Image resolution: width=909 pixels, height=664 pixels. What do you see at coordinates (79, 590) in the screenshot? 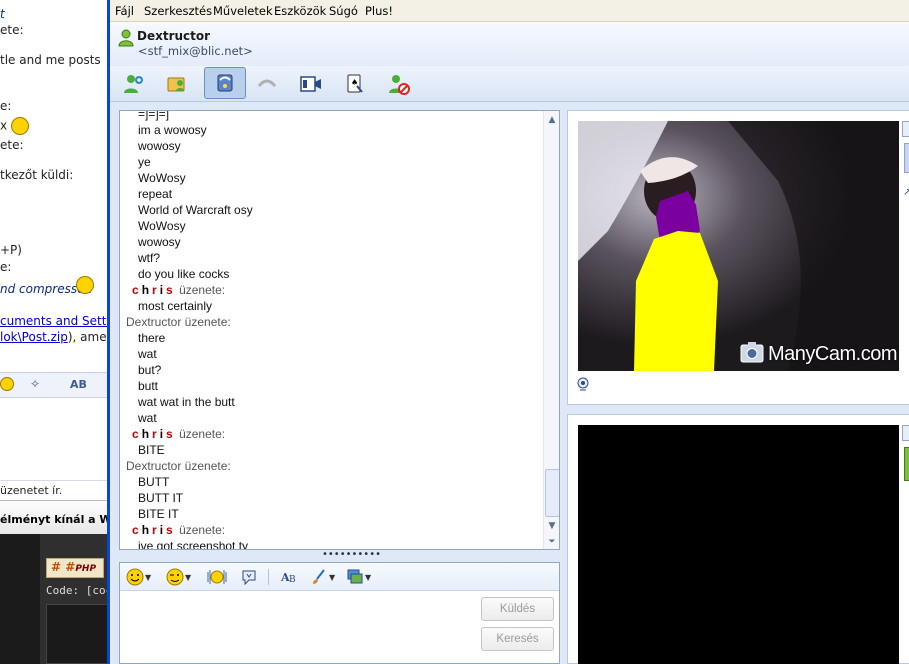
I see `bg-code-label: Code: [coc` at bounding box center [79, 590].